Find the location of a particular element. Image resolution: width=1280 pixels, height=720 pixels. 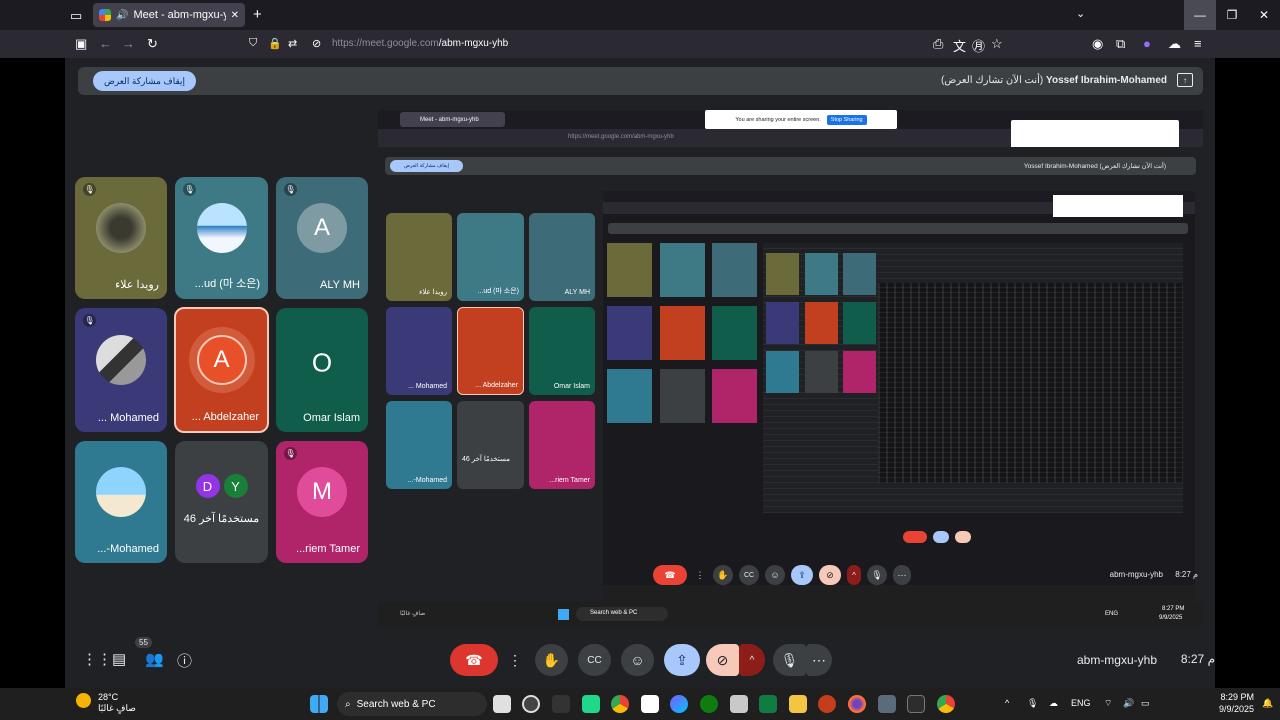

translate-icon: 文 is located at coordinates (959, 45).